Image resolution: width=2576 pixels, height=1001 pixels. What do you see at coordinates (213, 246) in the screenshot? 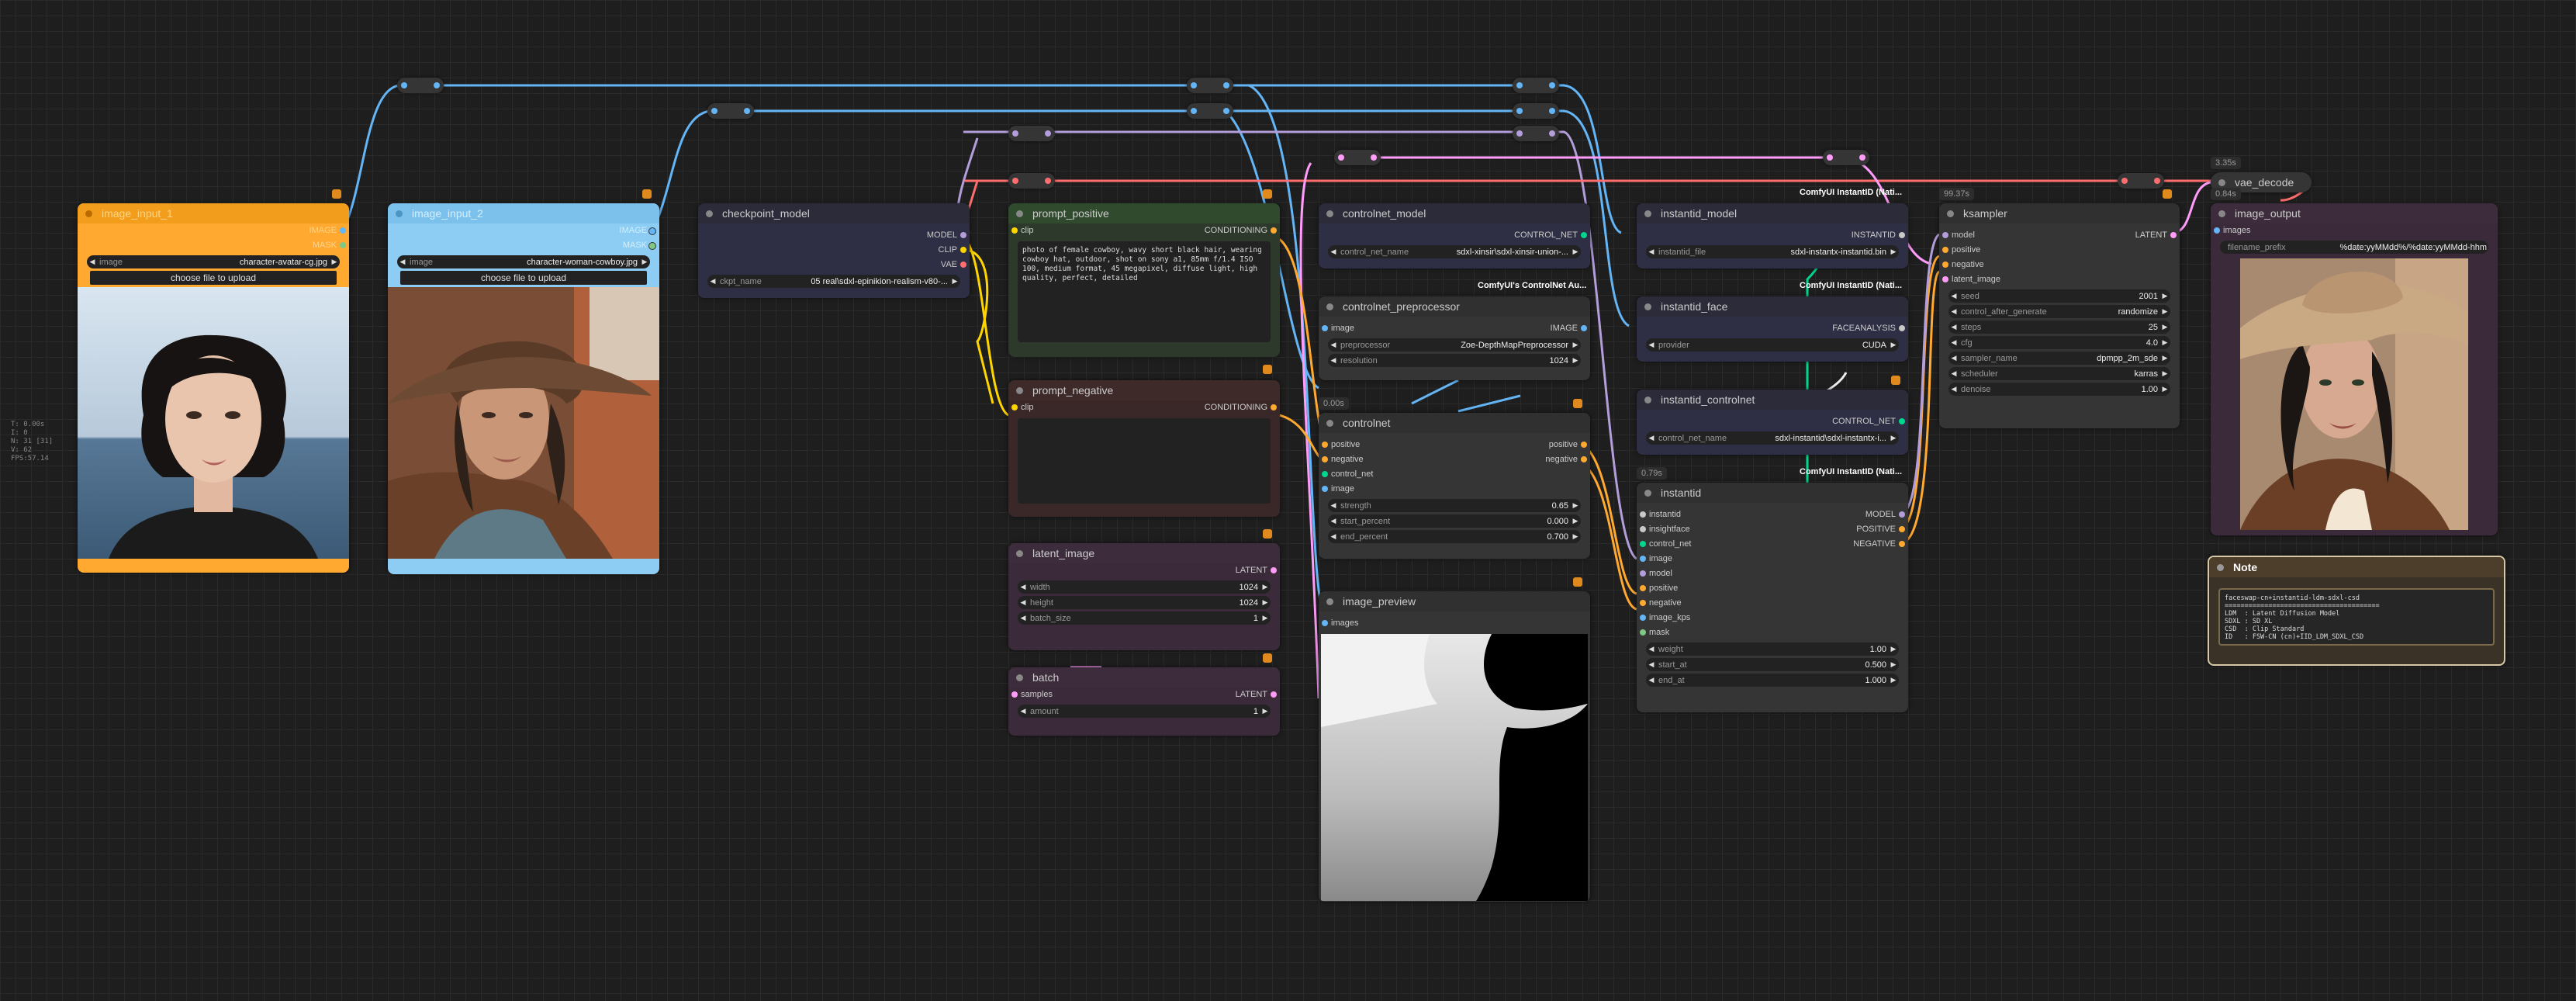
I see `output-mask: MASK` at bounding box center [213, 246].